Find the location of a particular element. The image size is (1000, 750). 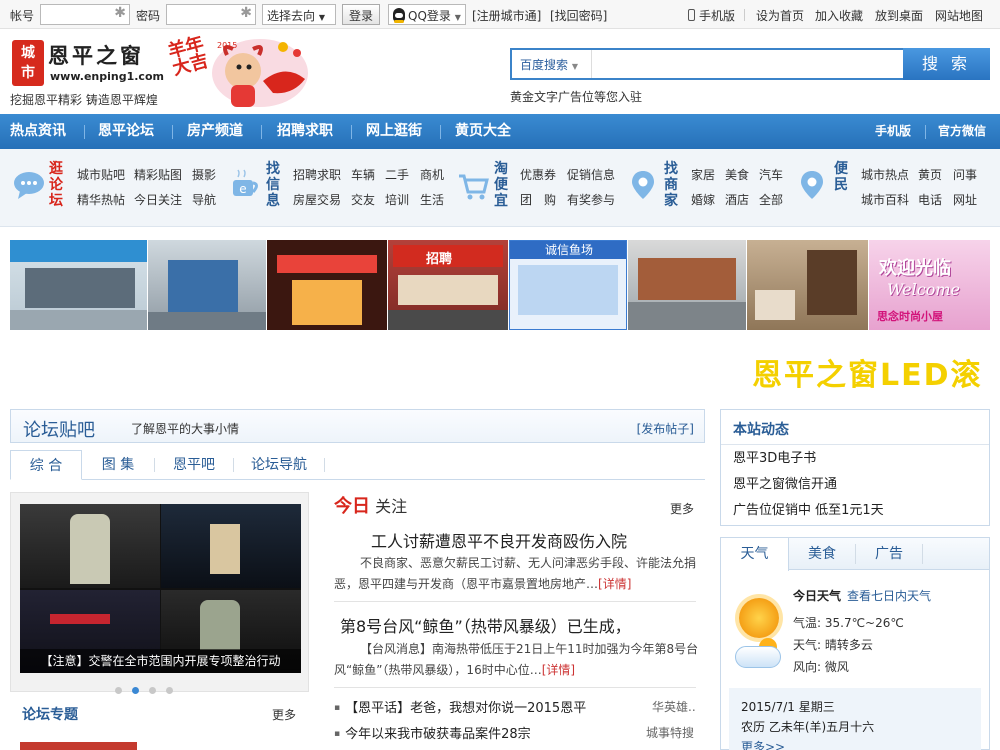

text-ad-slot: 黄金文字广告位等您入驻 is located at coordinates (576, 96).